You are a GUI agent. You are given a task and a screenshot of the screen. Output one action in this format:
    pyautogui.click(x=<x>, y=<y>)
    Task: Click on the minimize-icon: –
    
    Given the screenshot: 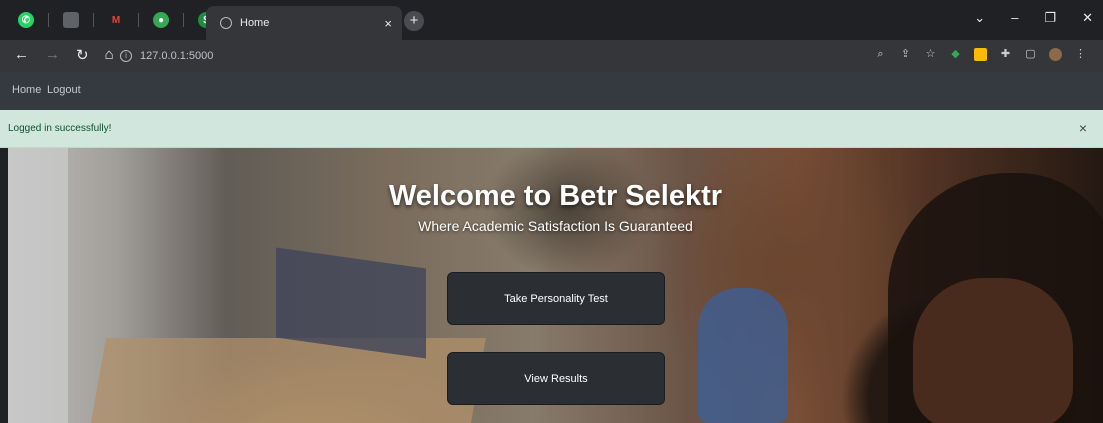 What is the action you would take?
    pyautogui.click(x=1014, y=18)
    